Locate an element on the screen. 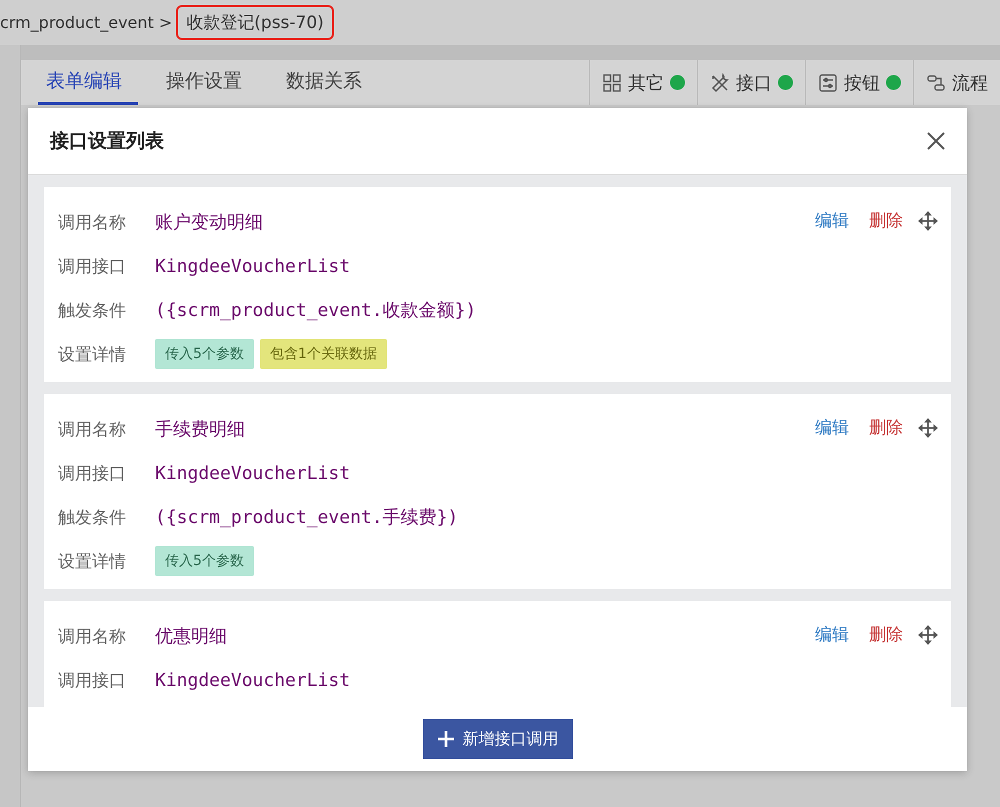 Image resolution: width=1000 pixels, height=807 pixels. grid-icon is located at coordinates (612, 82).